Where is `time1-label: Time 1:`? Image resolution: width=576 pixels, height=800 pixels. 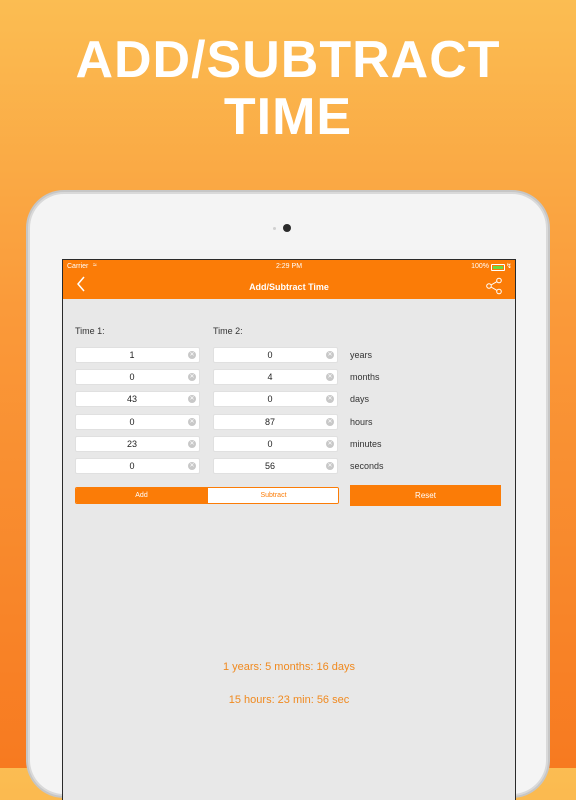 time1-label: Time 1: is located at coordinates (90, 331).